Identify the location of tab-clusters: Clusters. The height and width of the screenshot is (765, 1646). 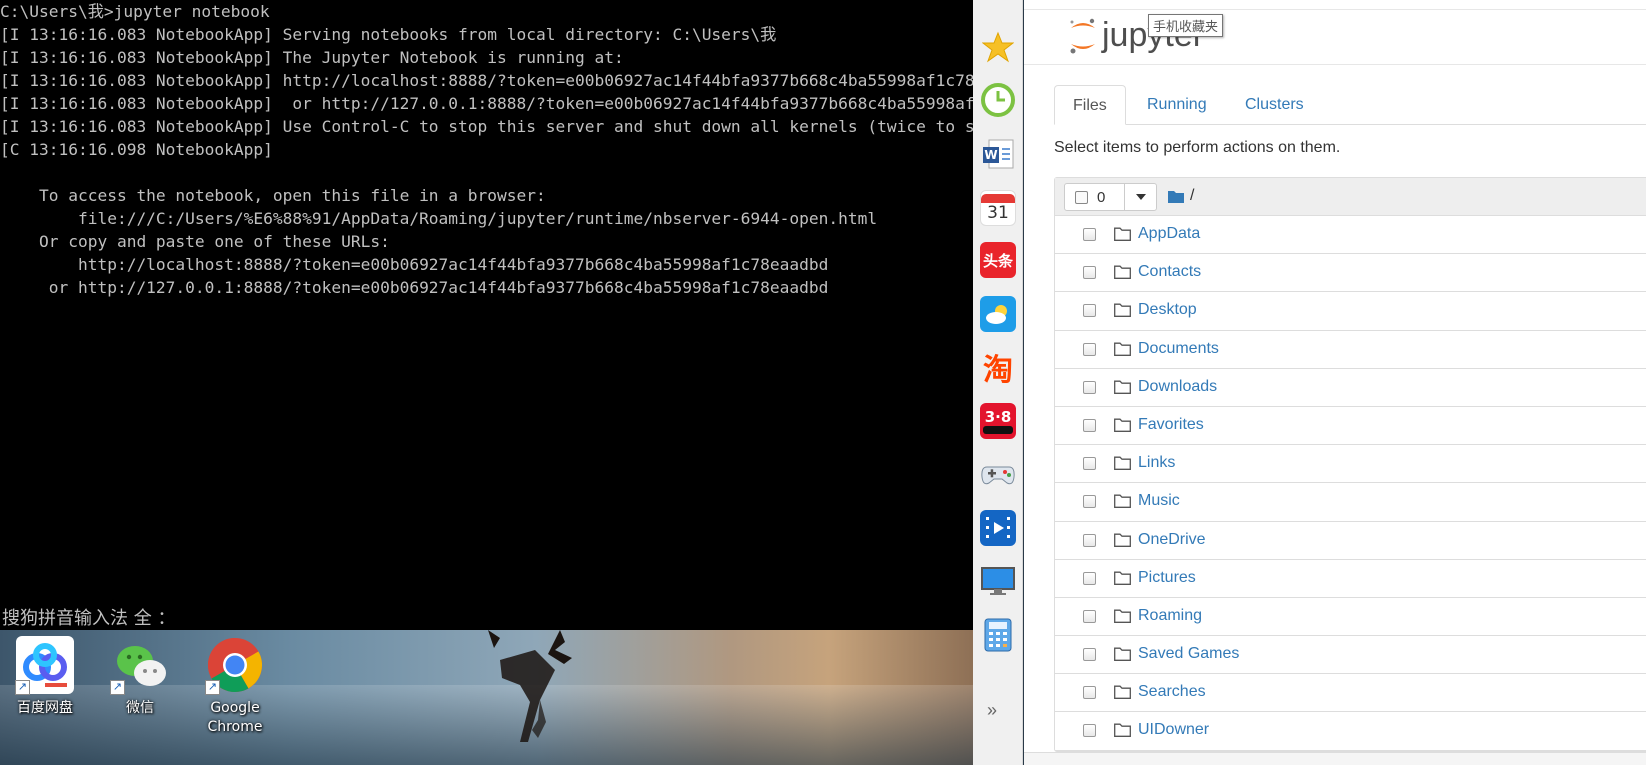
(1274, 105).